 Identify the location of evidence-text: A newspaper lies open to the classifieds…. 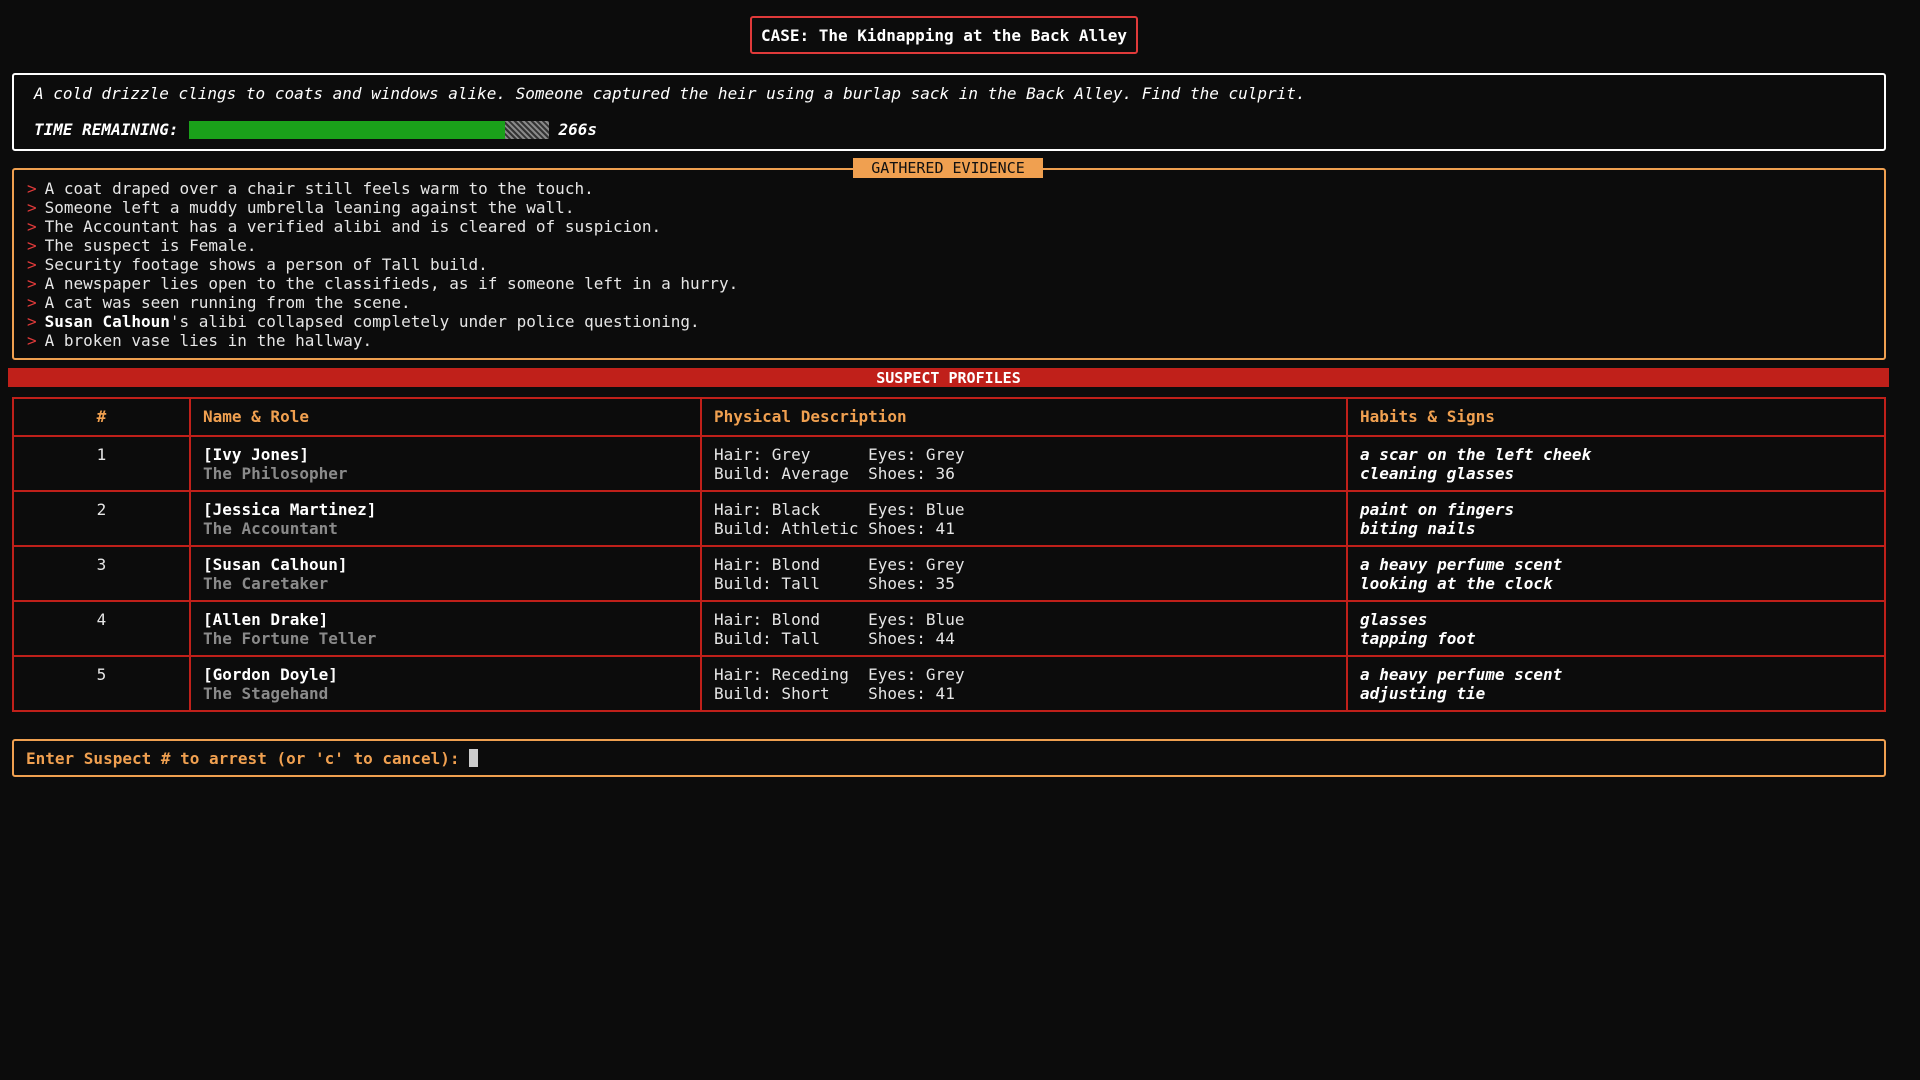
(391, 283).